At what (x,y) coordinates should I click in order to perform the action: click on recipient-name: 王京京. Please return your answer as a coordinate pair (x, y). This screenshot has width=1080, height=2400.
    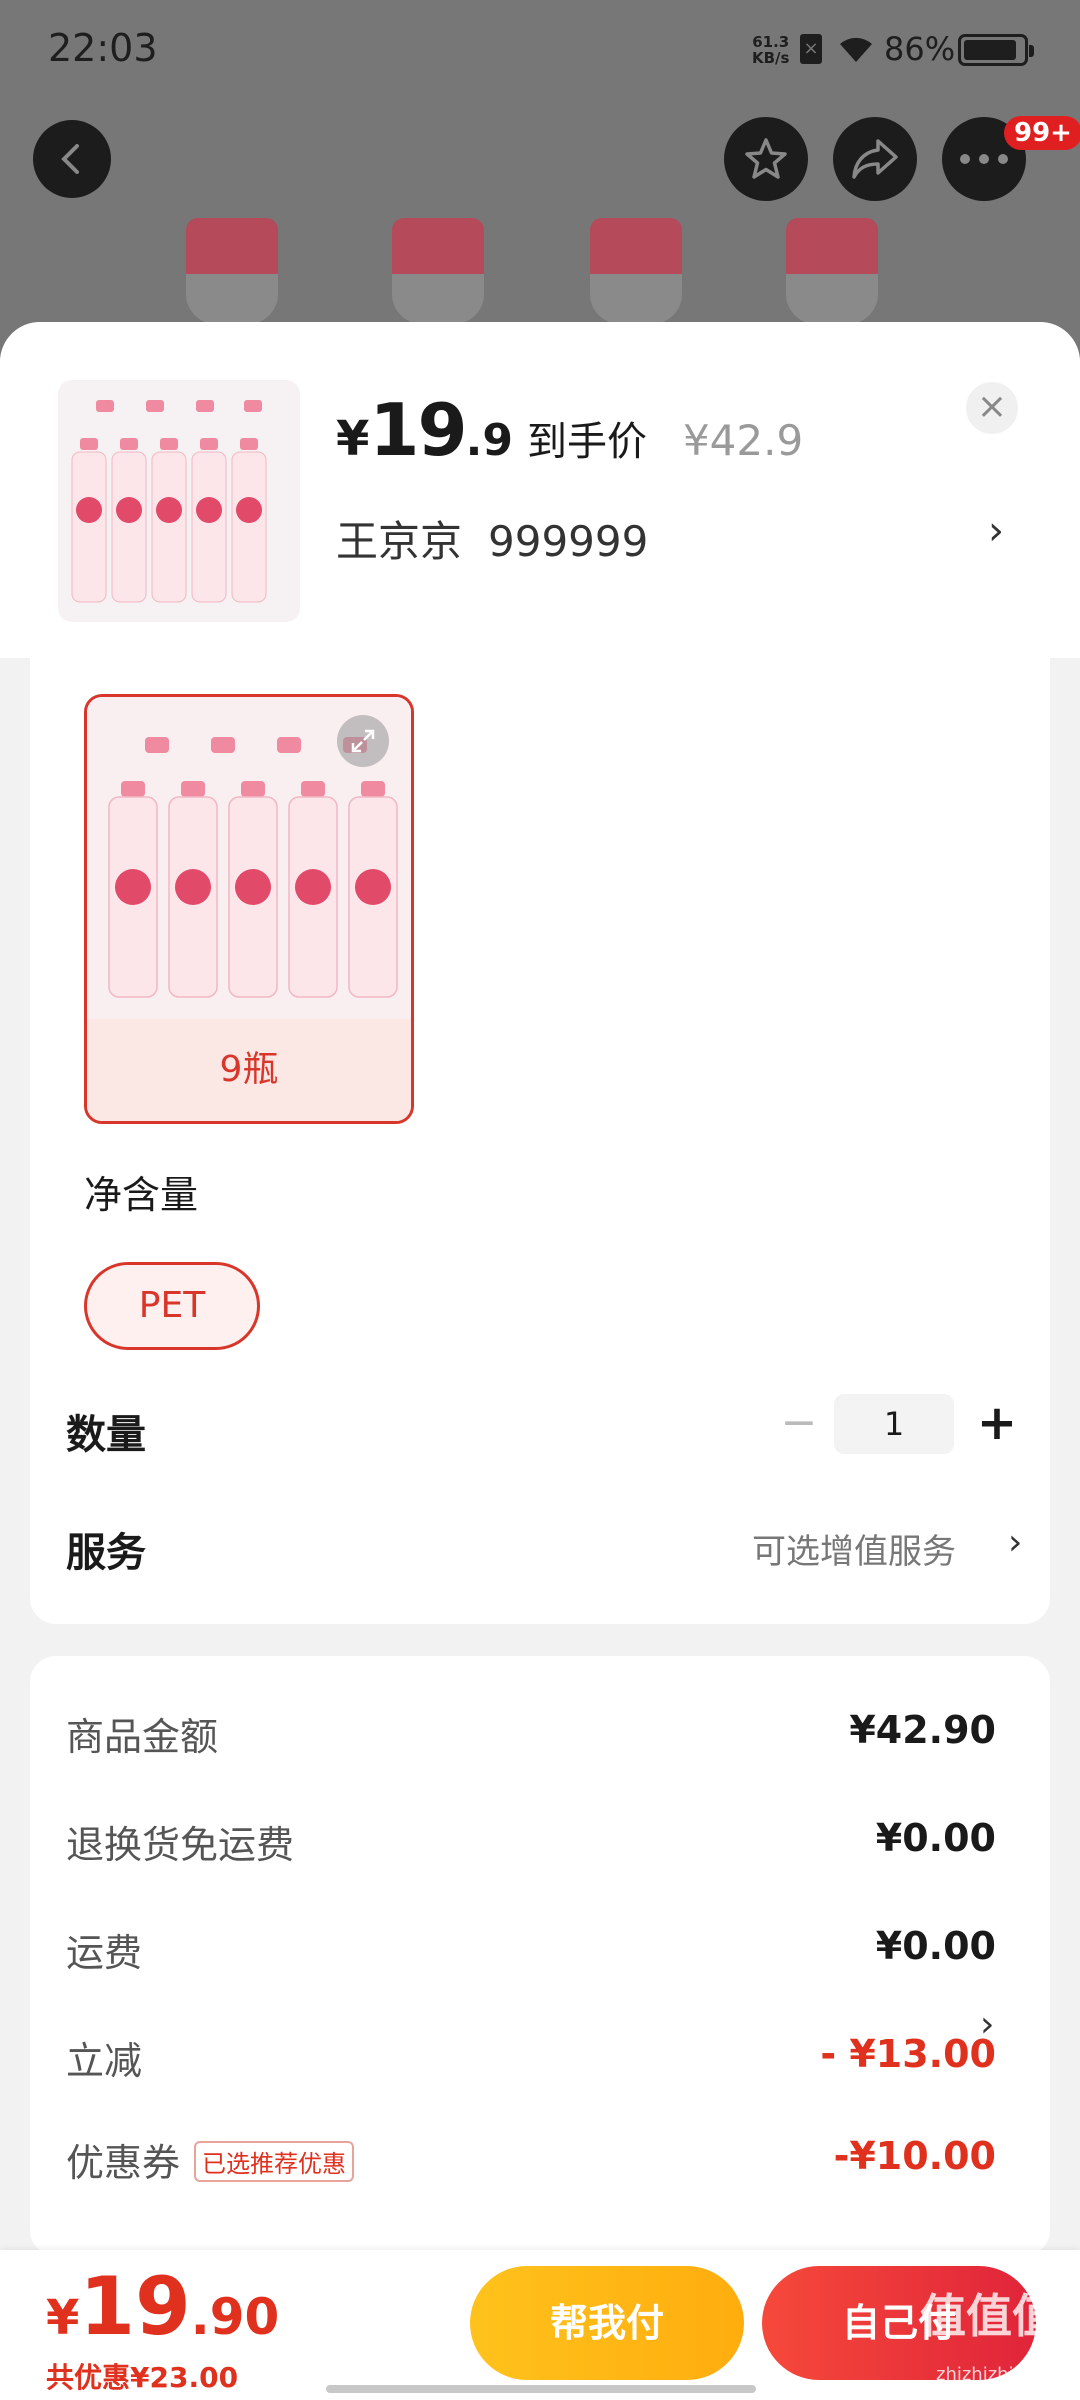
    Looking at the image, I should click on (399, 541).